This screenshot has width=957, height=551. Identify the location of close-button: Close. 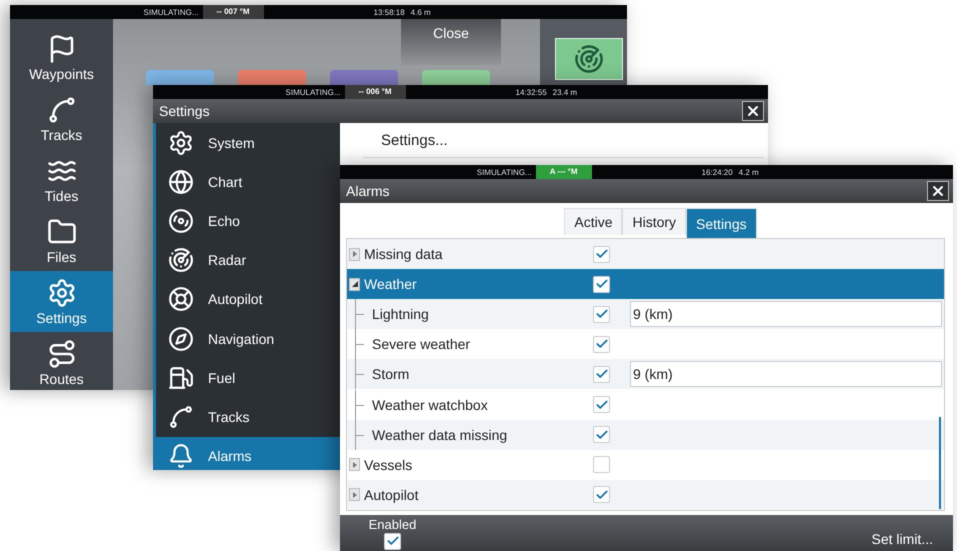
(451, 42).